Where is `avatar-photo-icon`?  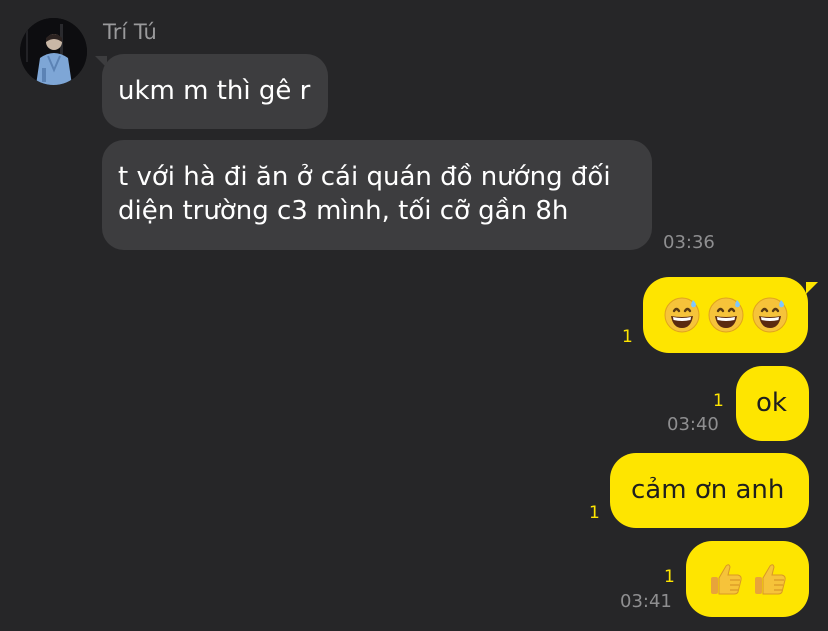 avatar-photo-icon is located at coordinates (53, 51).